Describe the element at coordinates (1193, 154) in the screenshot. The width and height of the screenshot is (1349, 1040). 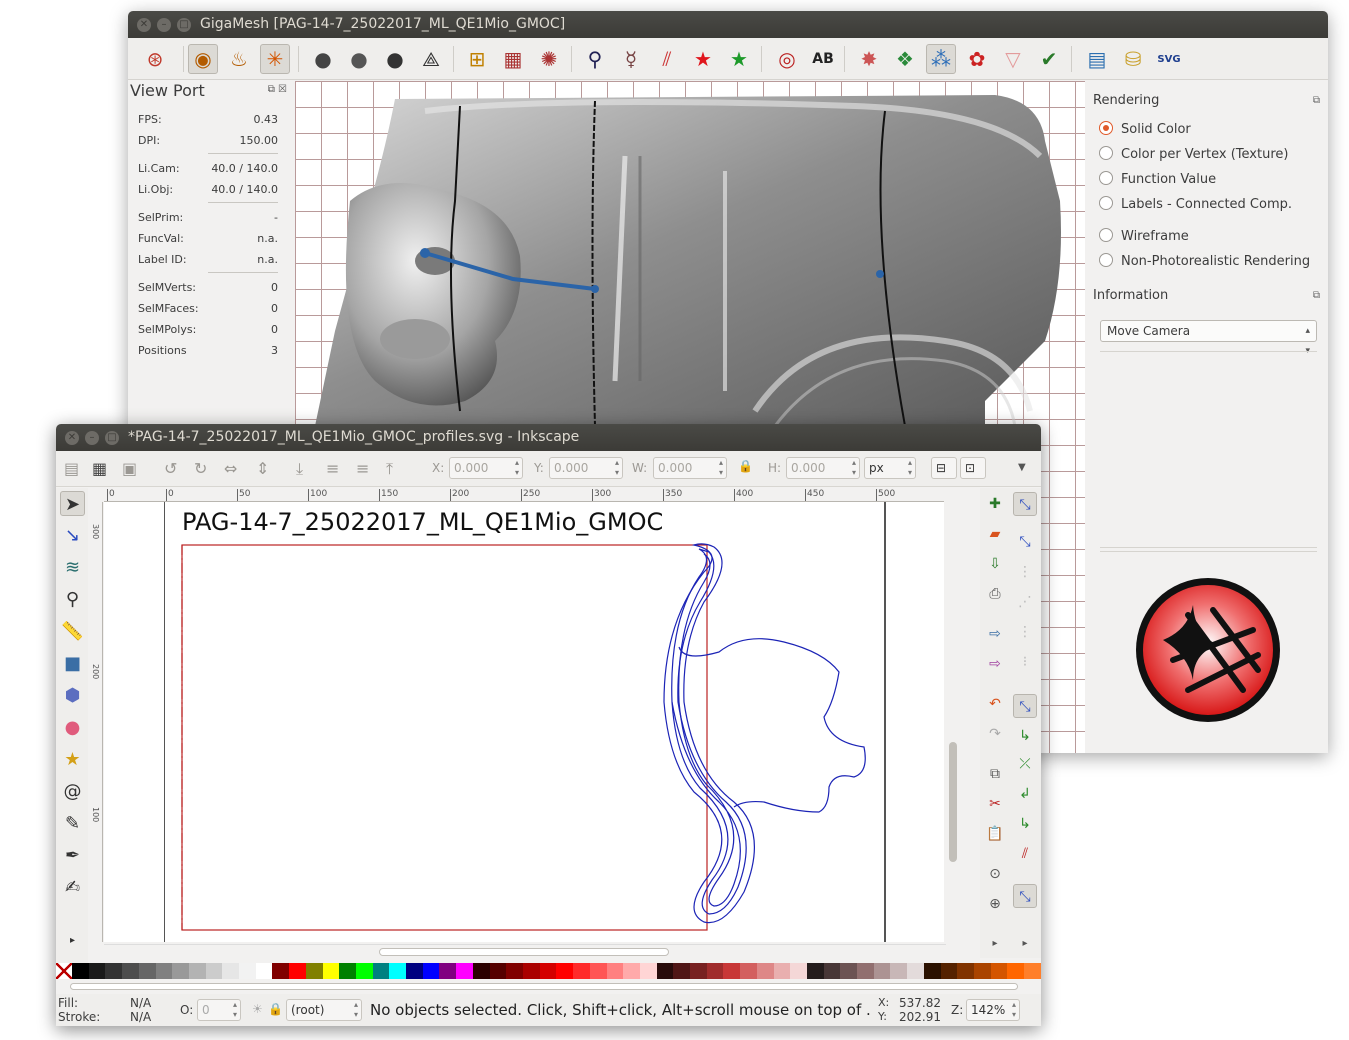
I see `radio-color-per-vertex: Color per Vertex (Texture)` at that location.